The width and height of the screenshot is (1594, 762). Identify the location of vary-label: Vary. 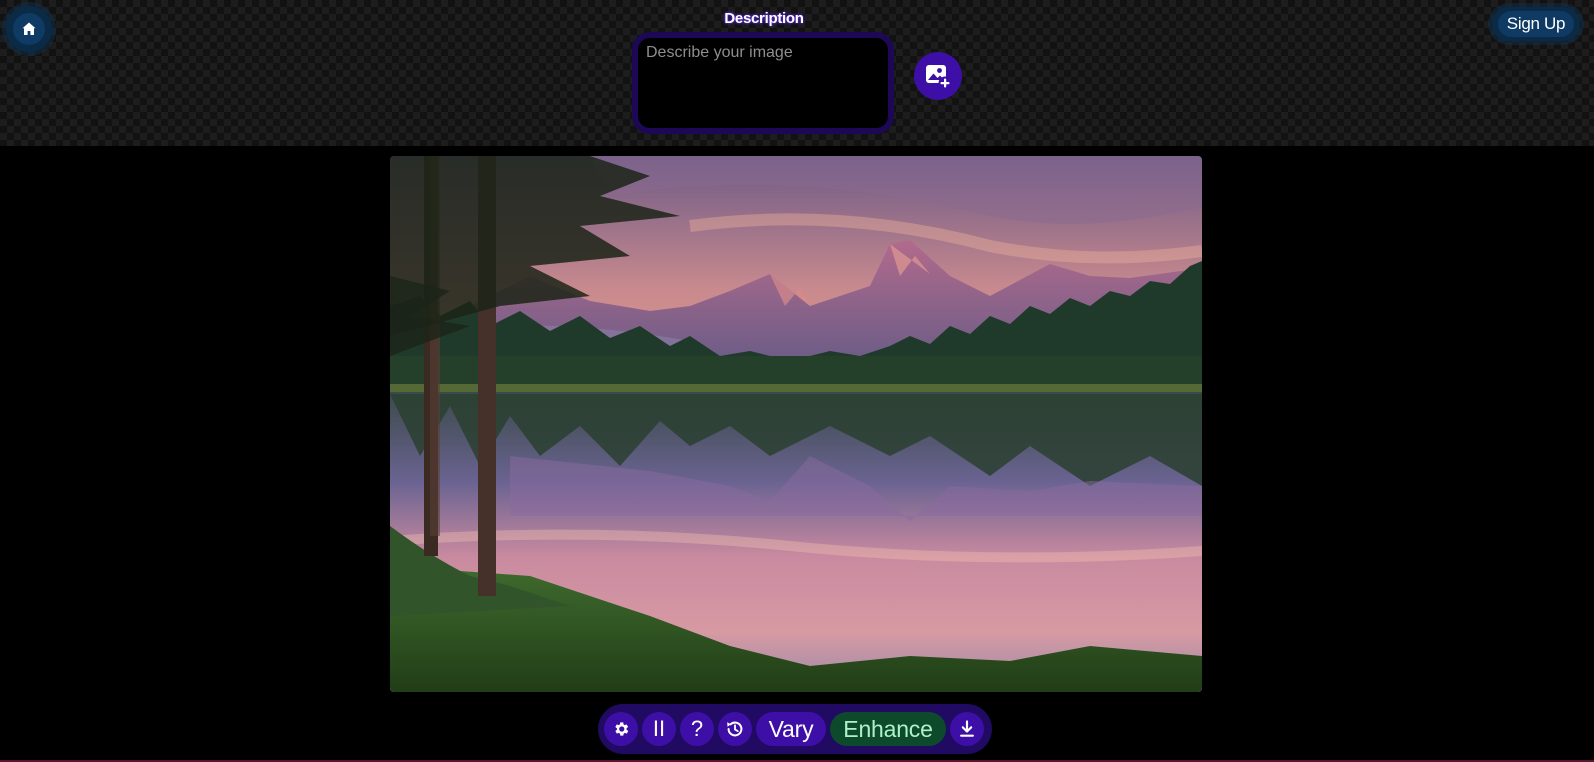
(791, 728).